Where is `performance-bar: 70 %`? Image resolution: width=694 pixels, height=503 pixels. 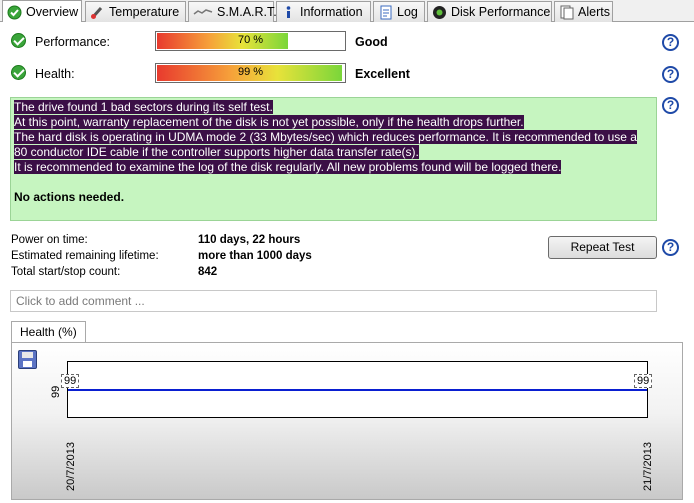 performance-bar: 70 % is located at coordinates (250, 41).